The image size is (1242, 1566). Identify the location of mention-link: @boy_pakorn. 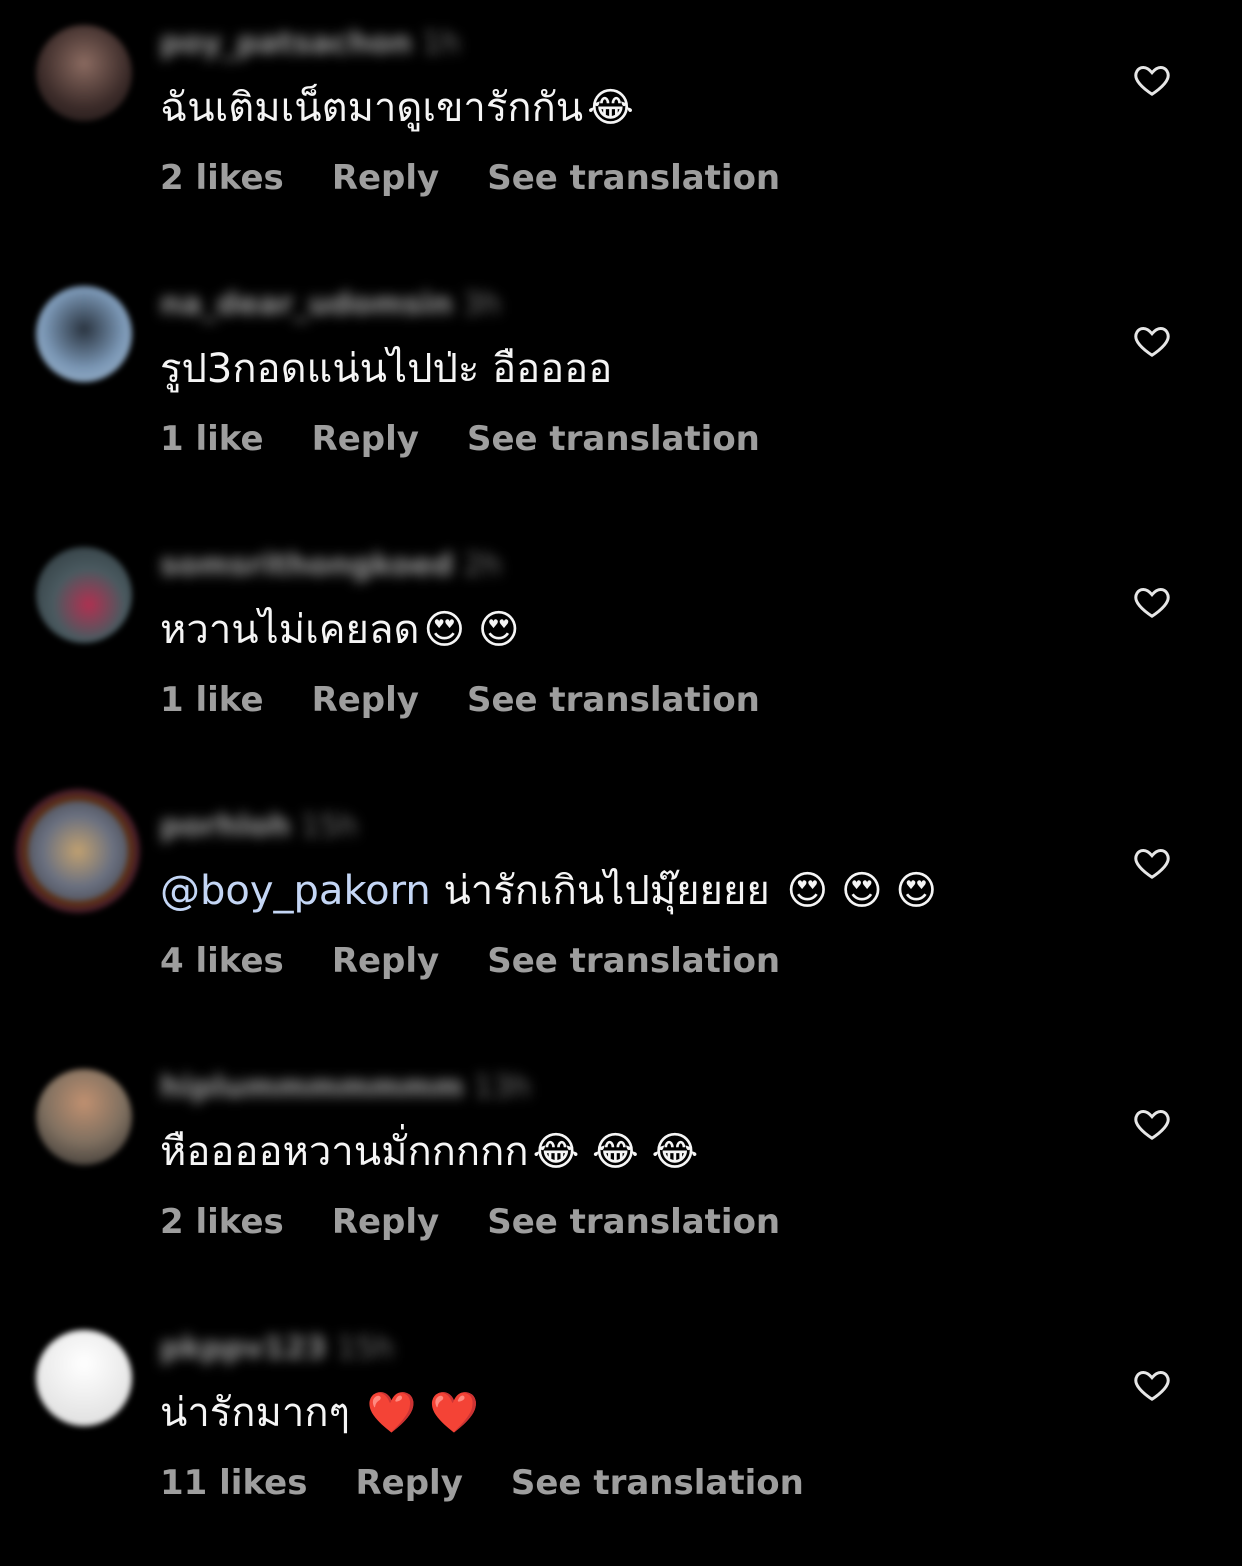
(295, 891).